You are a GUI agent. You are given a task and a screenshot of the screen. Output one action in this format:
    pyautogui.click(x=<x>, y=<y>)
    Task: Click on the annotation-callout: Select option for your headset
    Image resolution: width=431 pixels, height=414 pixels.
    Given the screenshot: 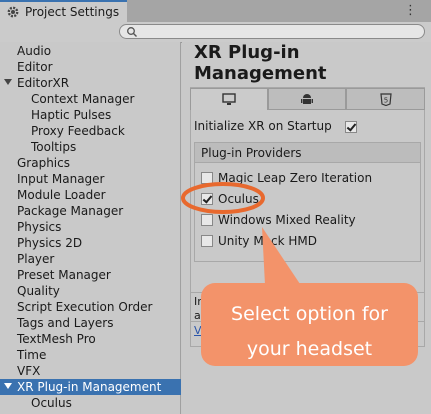 What is the action you would take?
    pyautogui.click(x=309, y=324)
    